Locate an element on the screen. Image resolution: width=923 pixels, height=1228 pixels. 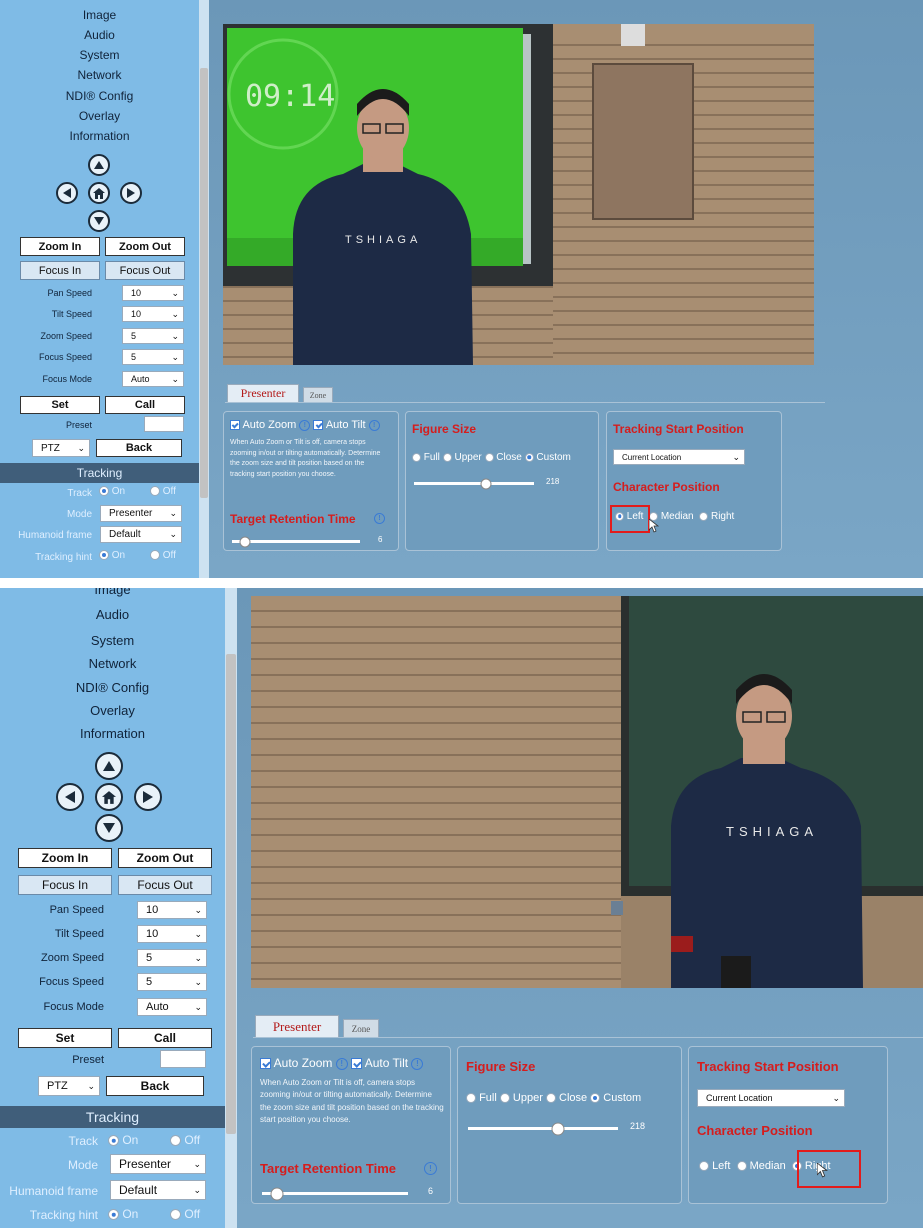
position-left-radio is located at coordinates (704, 1166).